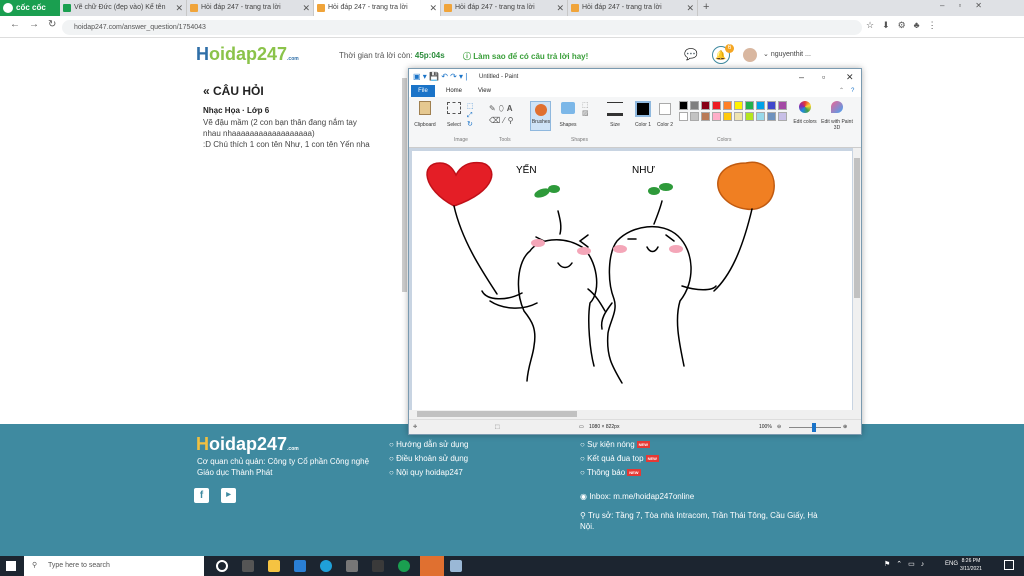  What do you see at coordinates (52, 24) in the screenshot?
I see `reload-icon: ↻` at bounding box center [52, 24].